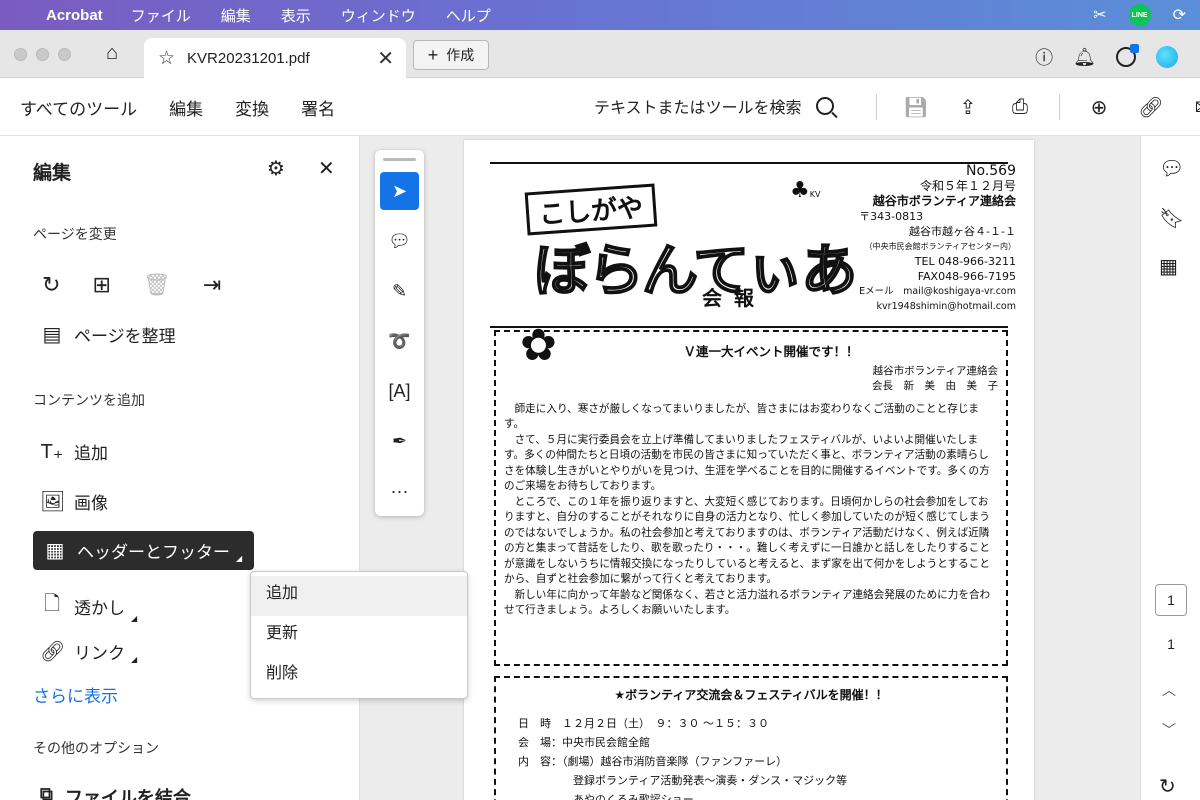 The width and height of the screenshot is (1200, 800). Describe the element at coordinates (166, 58) in the screenshot. I see `star-icon: ☆` at that location.